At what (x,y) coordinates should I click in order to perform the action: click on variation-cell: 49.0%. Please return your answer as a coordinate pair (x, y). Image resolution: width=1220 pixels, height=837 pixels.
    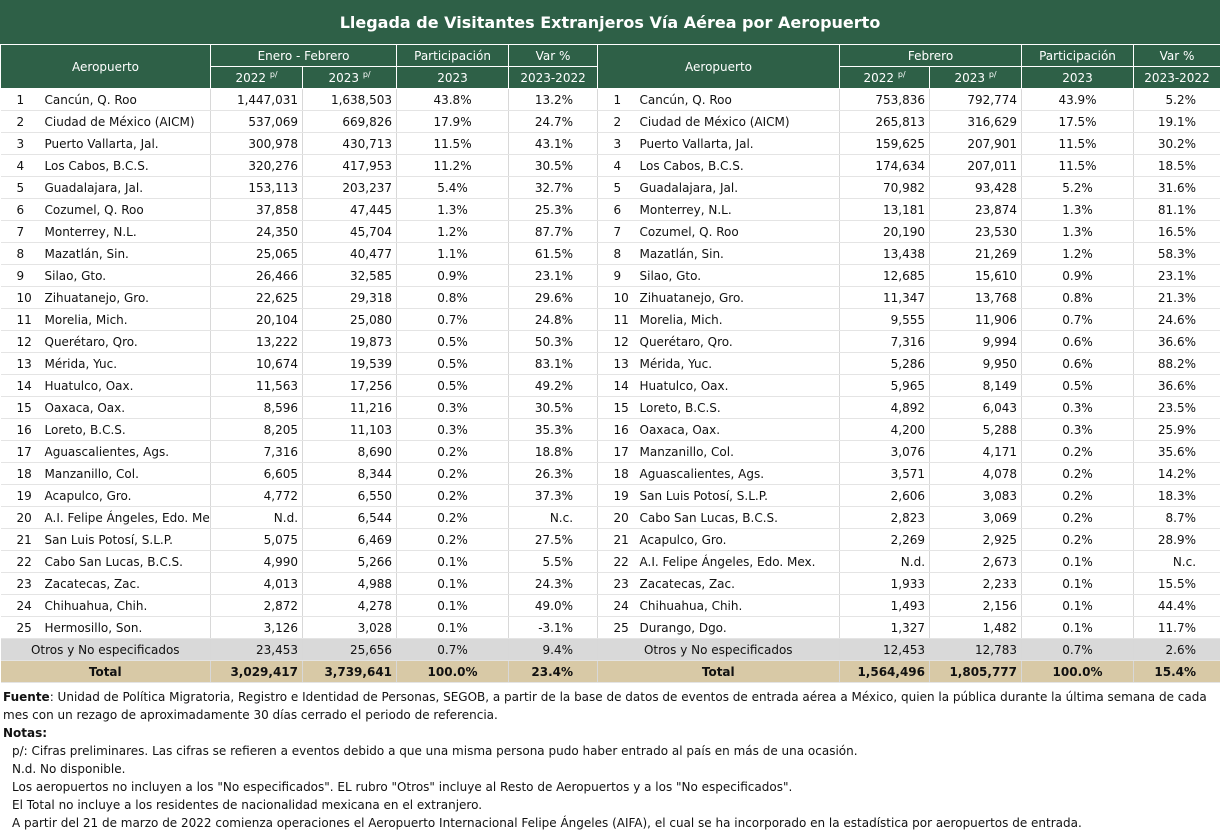
    Looking at the image, I should click on (553, 605).